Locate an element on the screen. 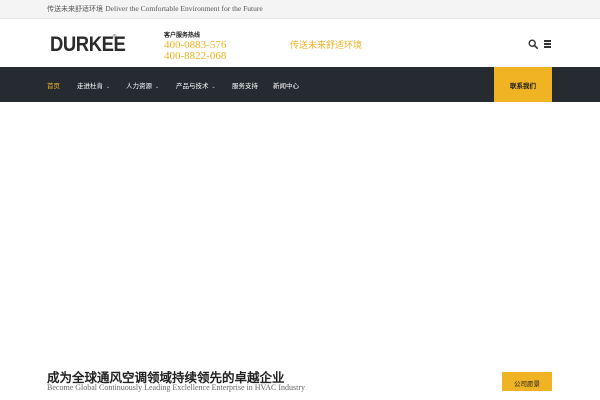  registered-mark: ® is located at coordinates (114, 37).